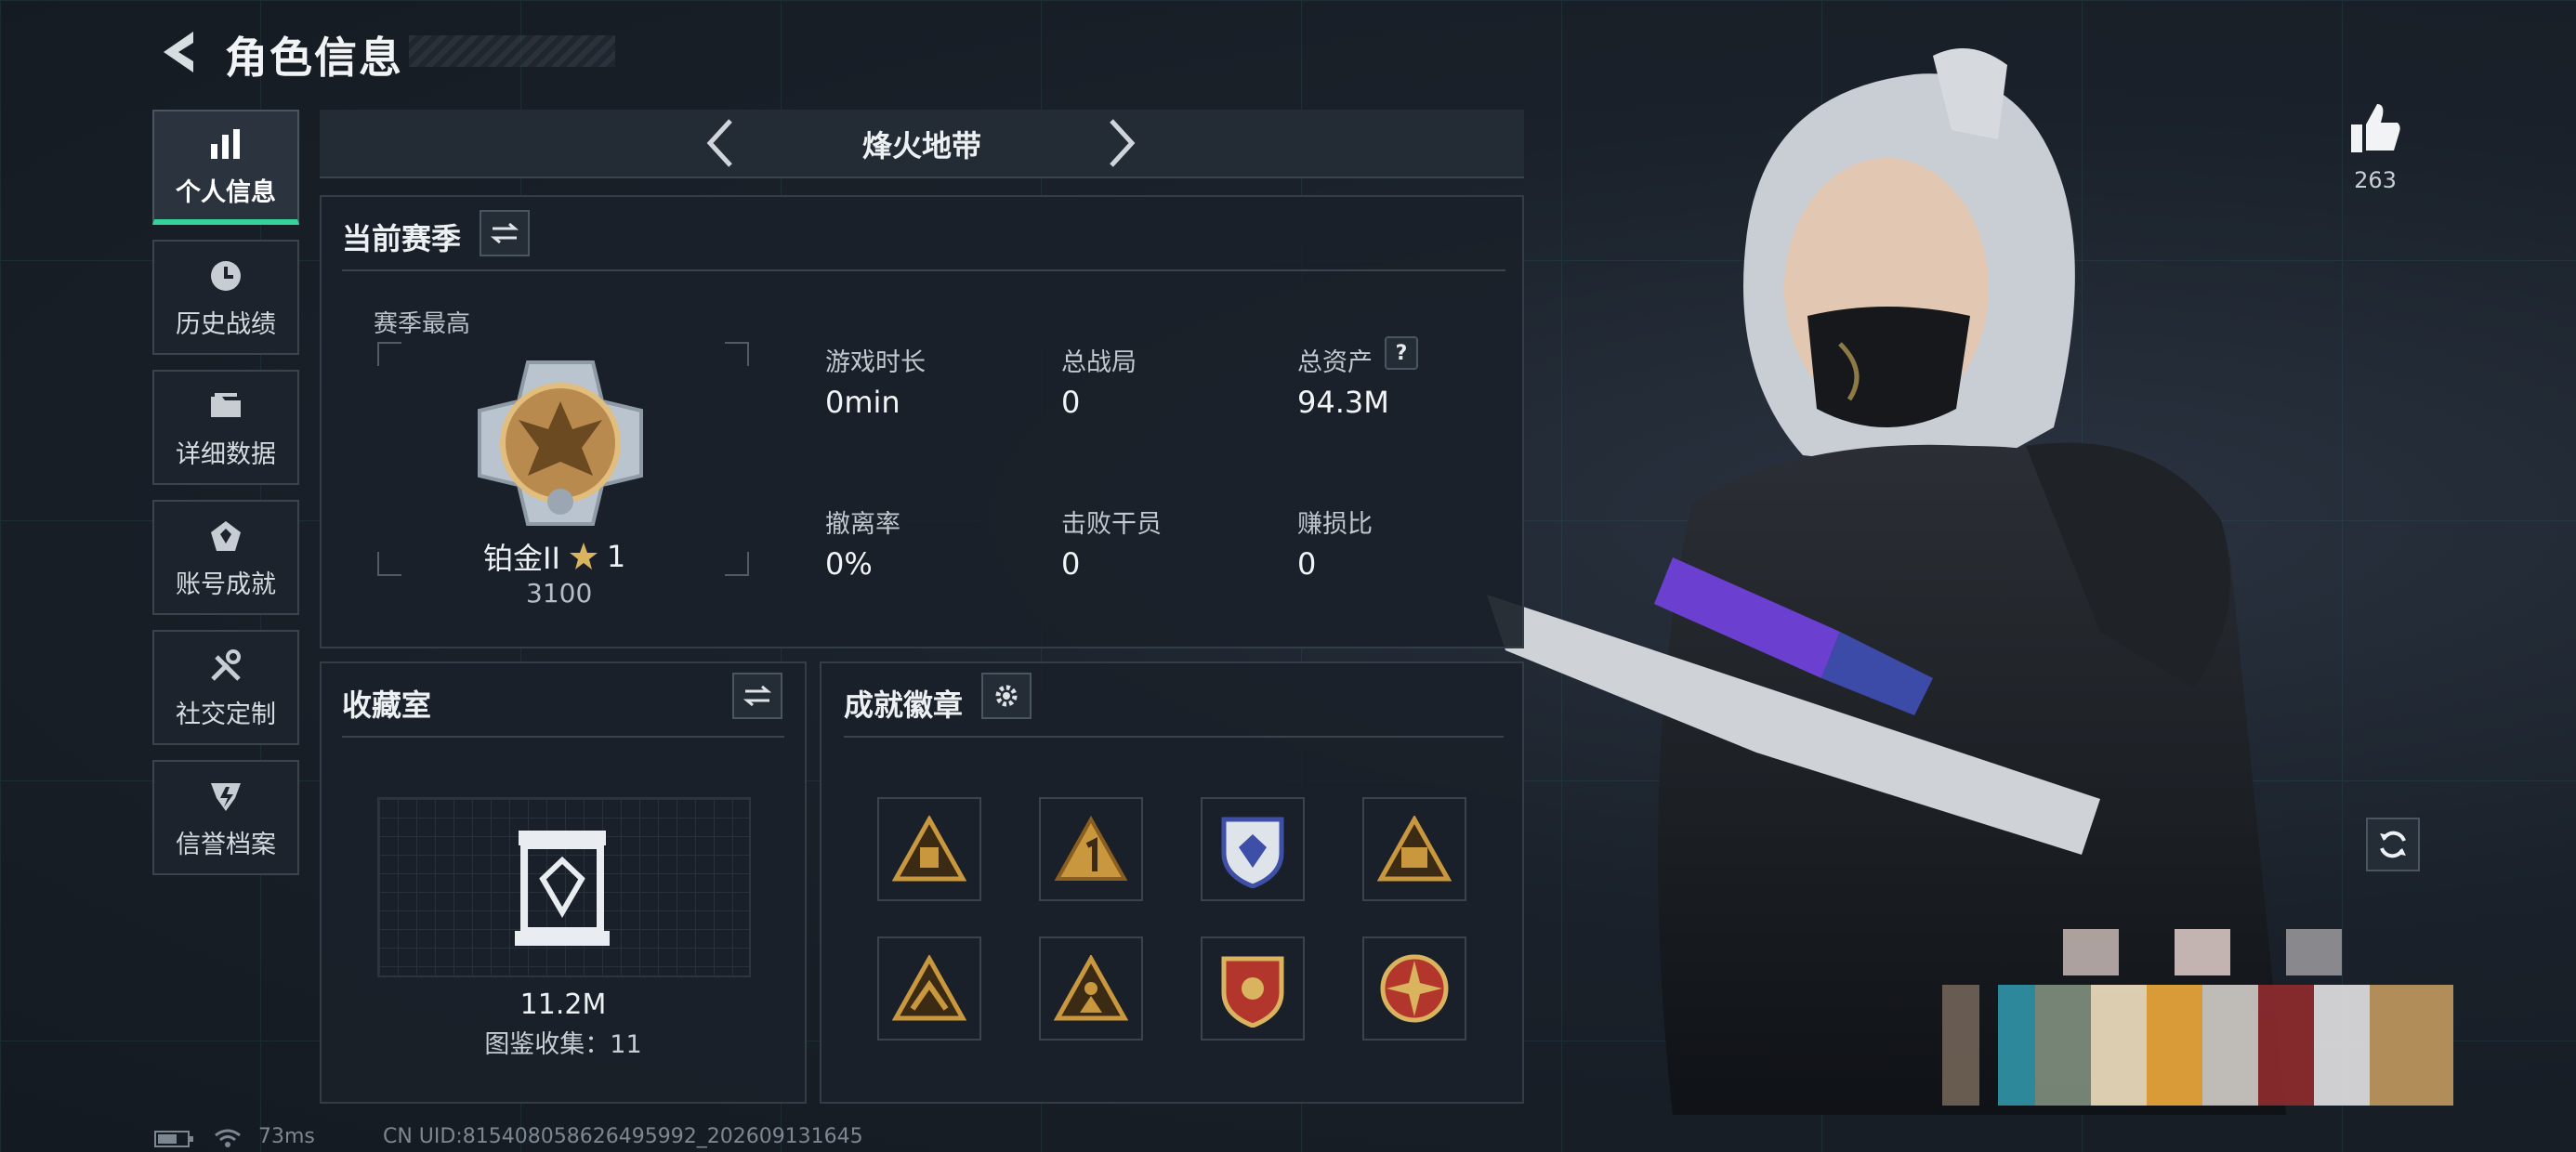 This screenshot has height=1152, width=2576. What do you see at coordinates (862, 524) in the screenshot?
I see `stat-label-extract-rate: 撤离率` at bounding box center [862, 524].